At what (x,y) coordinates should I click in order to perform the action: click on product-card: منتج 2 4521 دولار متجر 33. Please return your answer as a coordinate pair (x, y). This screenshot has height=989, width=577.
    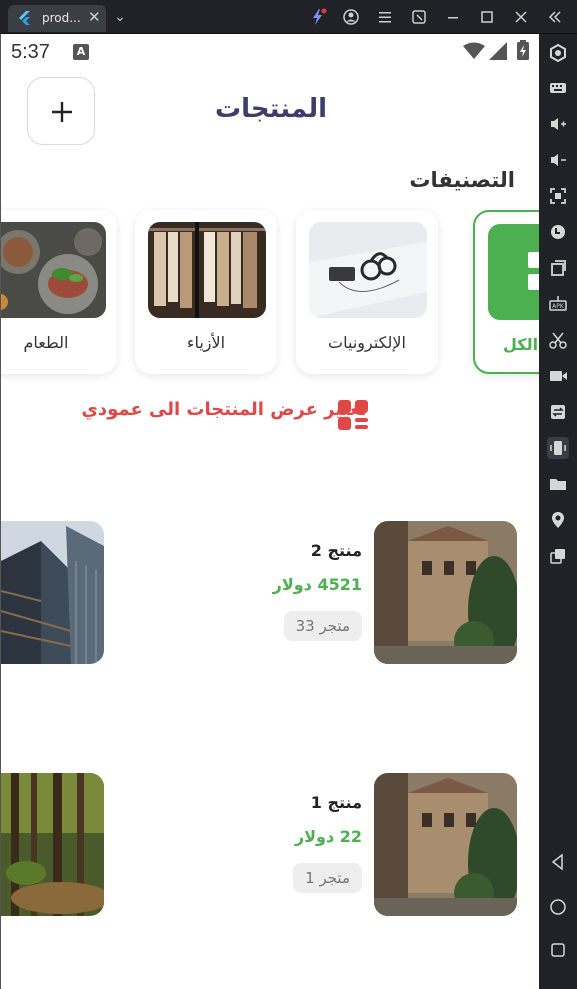
    Looking at the image, I should click on (270, 593).